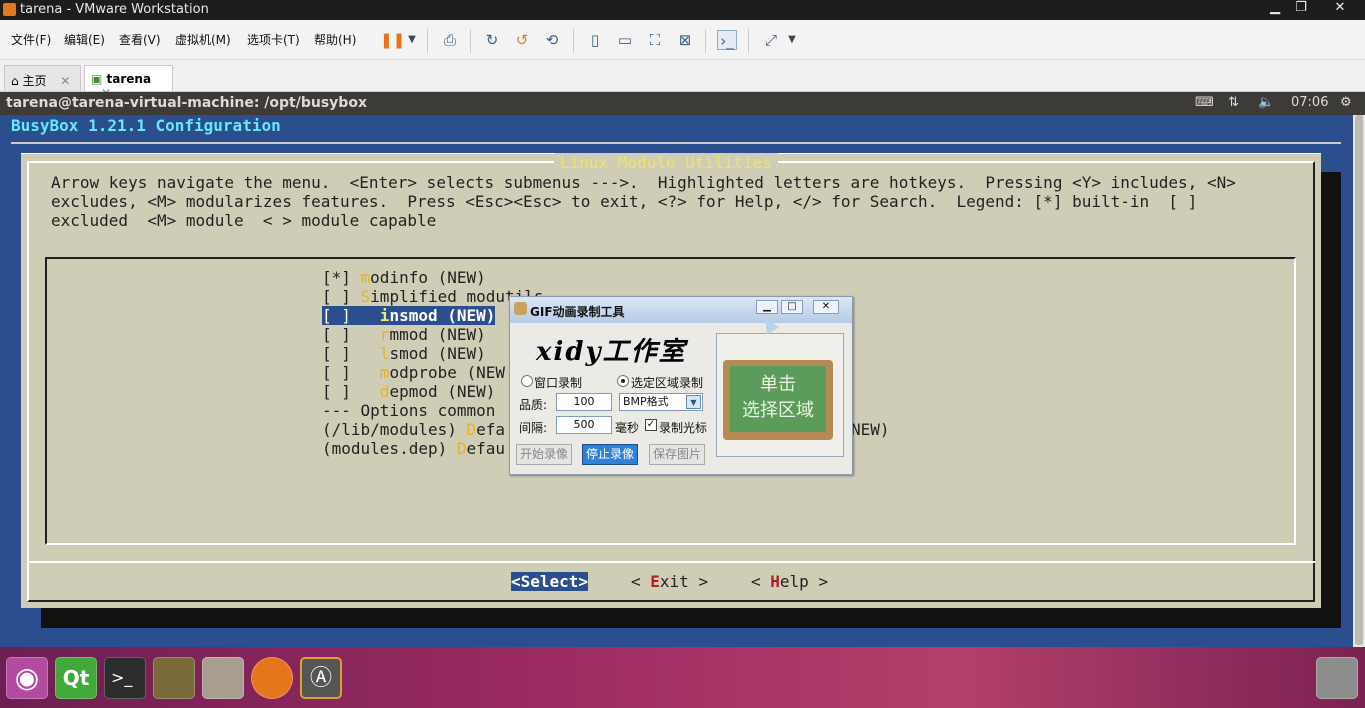 This screenshot has height=708, width=1365. I want to click on menu-file: 文件(F), so click(31, 39).